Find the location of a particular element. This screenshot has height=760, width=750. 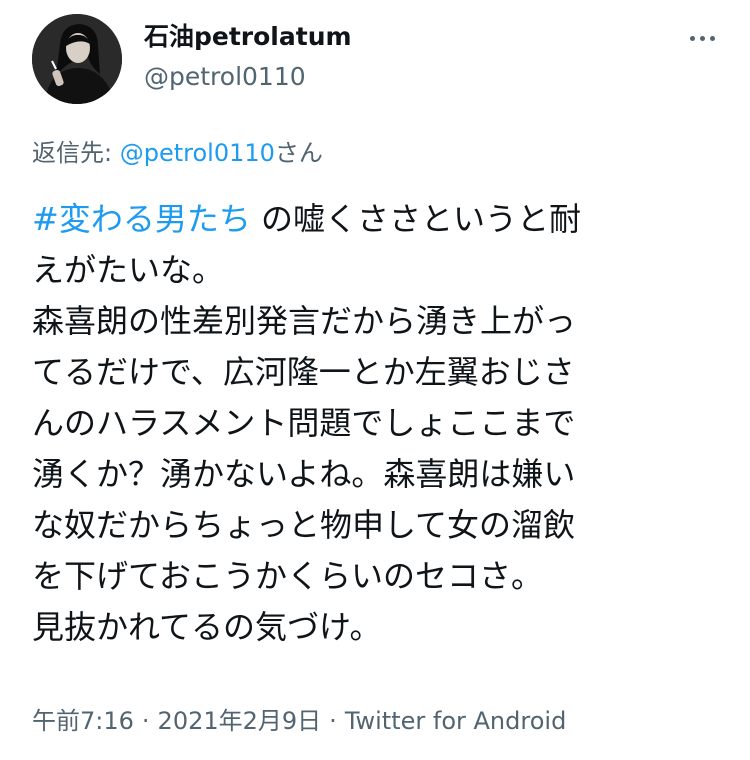

display-name: 石油petrolatum is located at coordinates (248, 37).